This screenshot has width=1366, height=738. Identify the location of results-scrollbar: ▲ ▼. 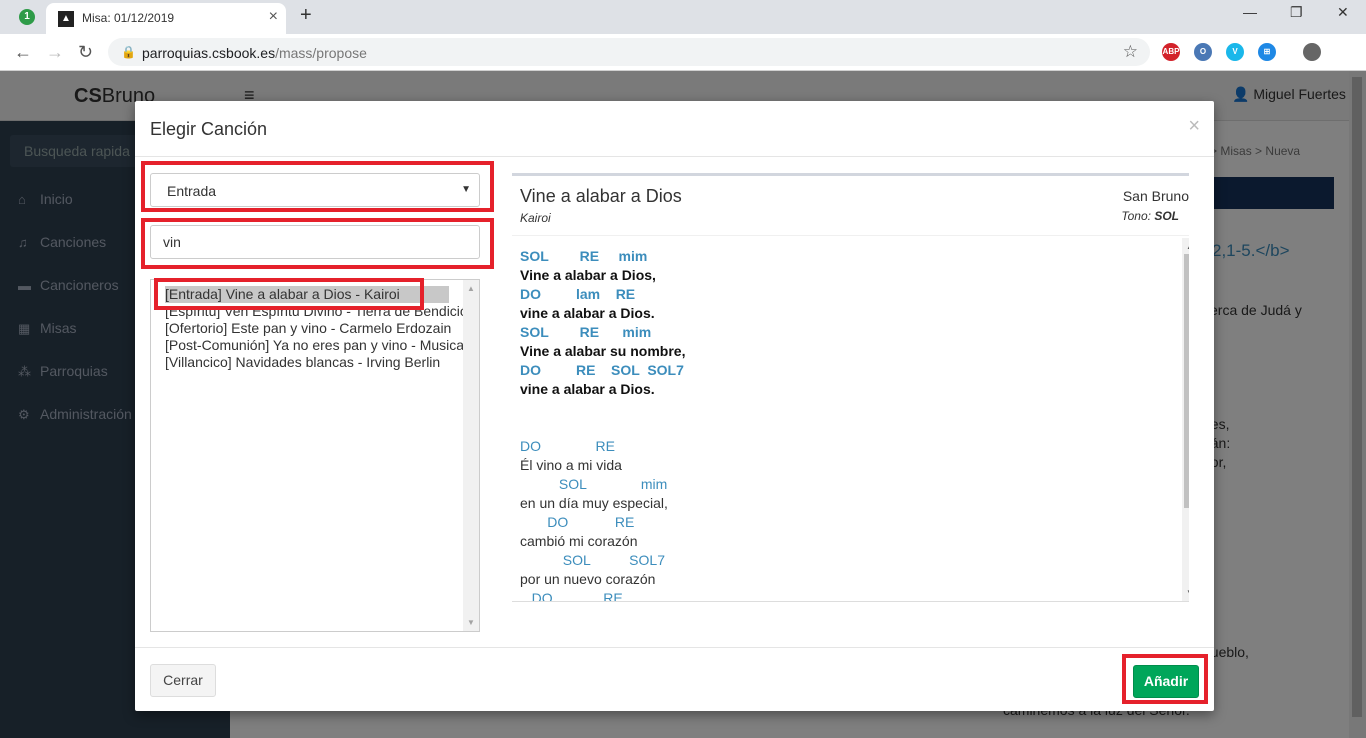
(471, 455).